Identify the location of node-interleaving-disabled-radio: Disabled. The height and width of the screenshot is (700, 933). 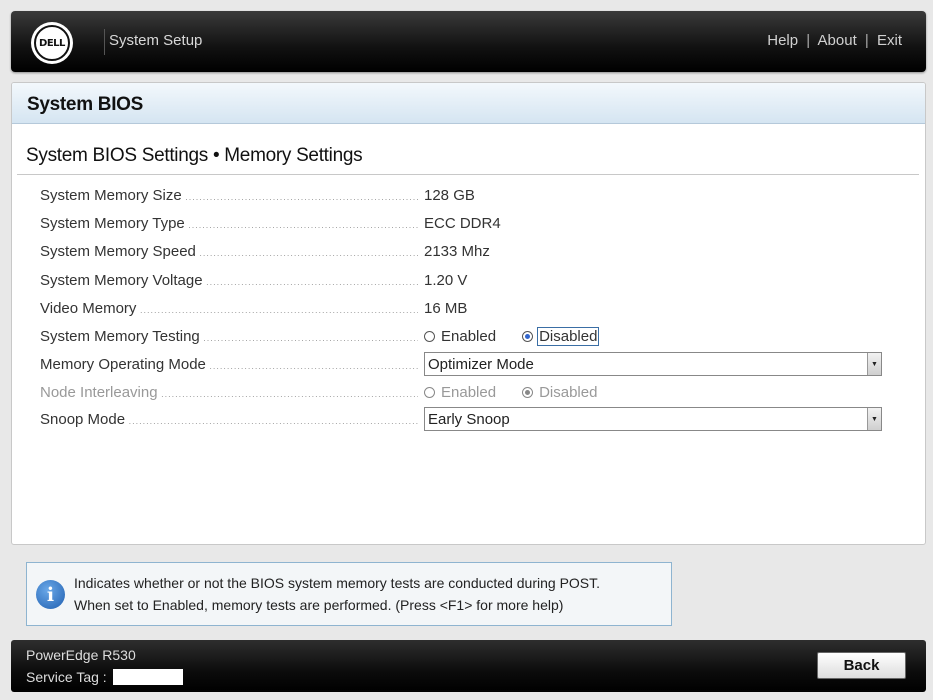
(560, 392).